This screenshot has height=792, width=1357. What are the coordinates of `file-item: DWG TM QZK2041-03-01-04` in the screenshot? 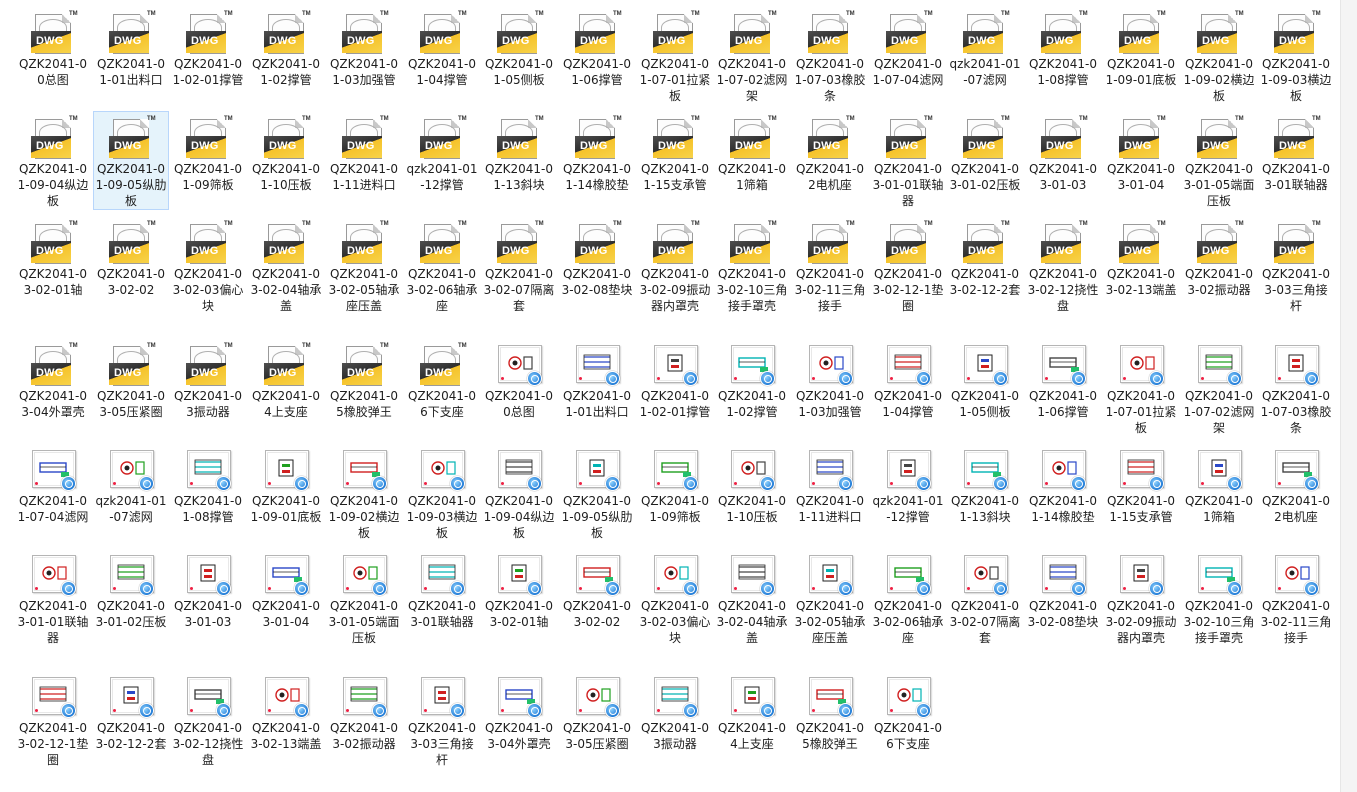 It's located at (1141, 152).